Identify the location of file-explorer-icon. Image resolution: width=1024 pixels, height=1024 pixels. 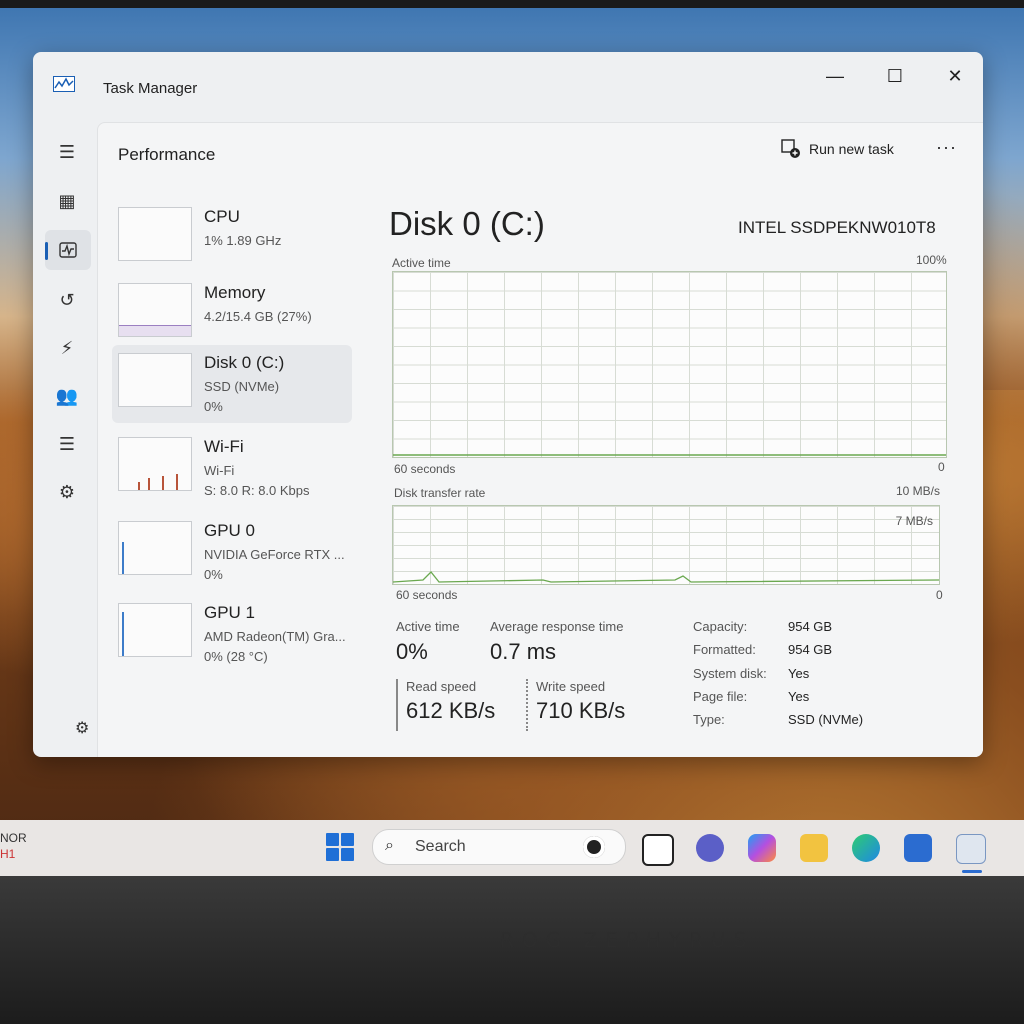
(814, 848).